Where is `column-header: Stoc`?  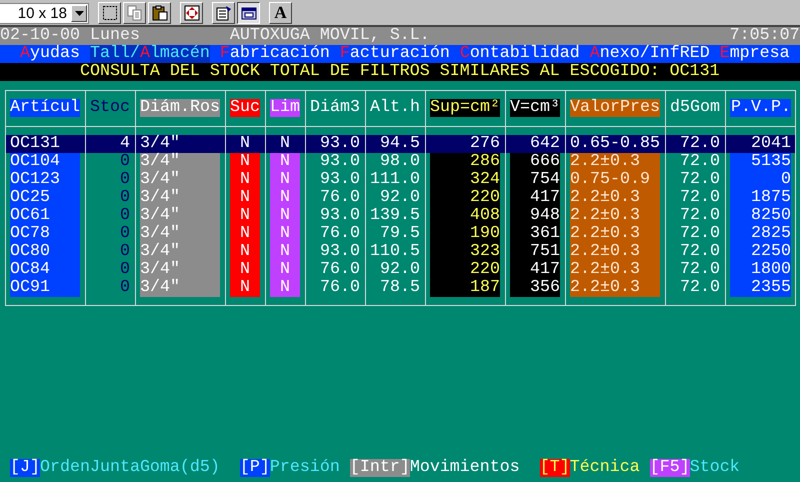 column-header: Stoc is located at coordinates (111, 109).